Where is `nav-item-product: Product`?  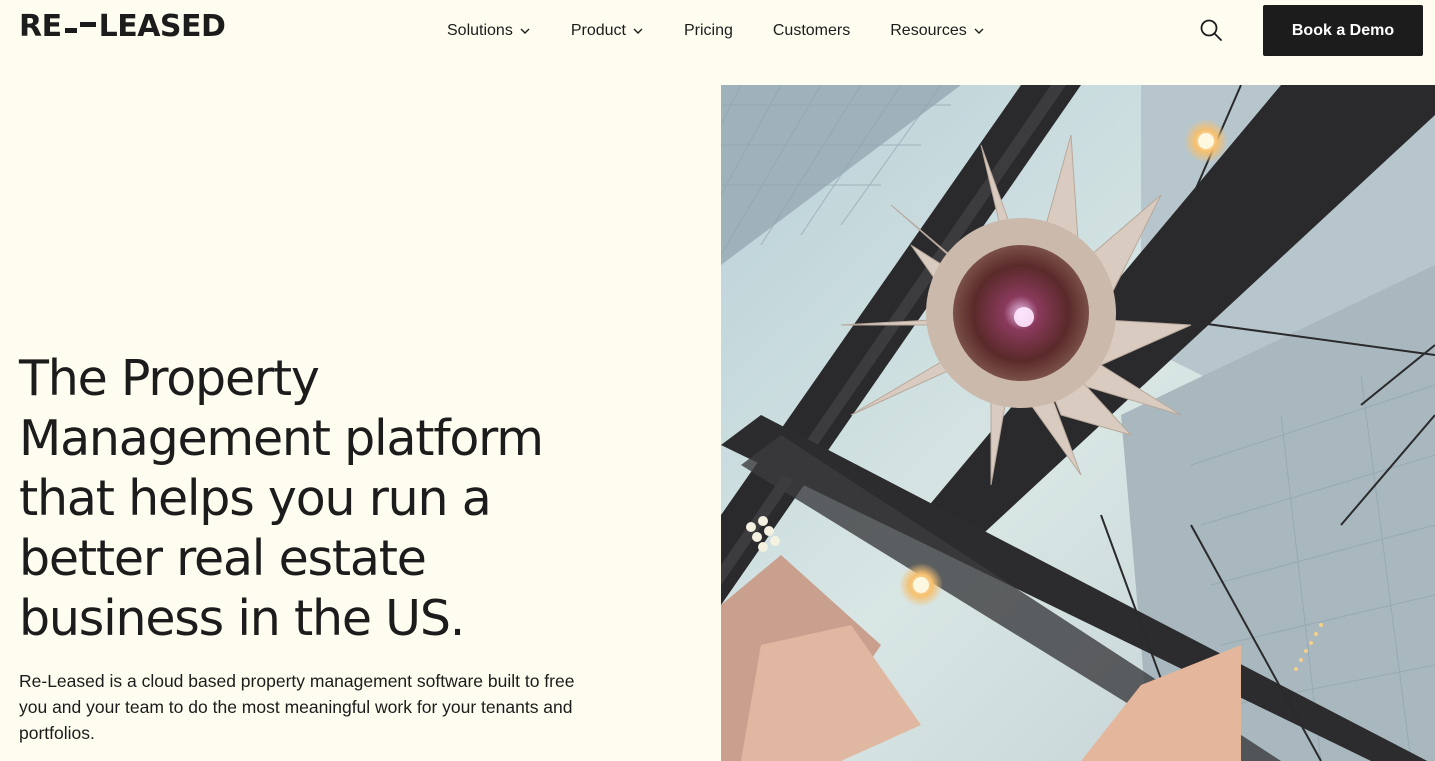 nav-item-product: Product is located at coordinates (607, 31).